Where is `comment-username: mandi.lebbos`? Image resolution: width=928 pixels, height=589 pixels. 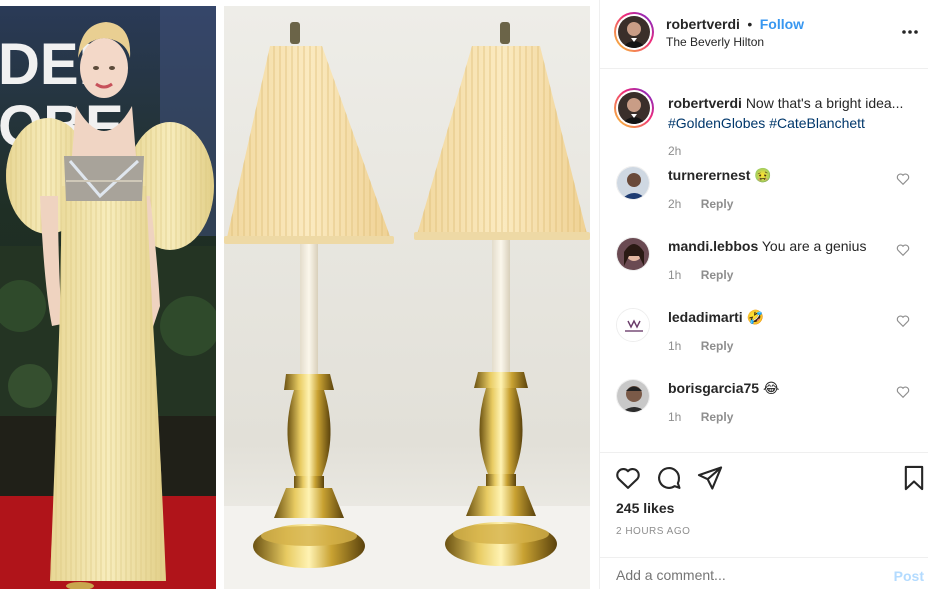 comment-username: mandi.lebbos is located at coordinates (713, 246).